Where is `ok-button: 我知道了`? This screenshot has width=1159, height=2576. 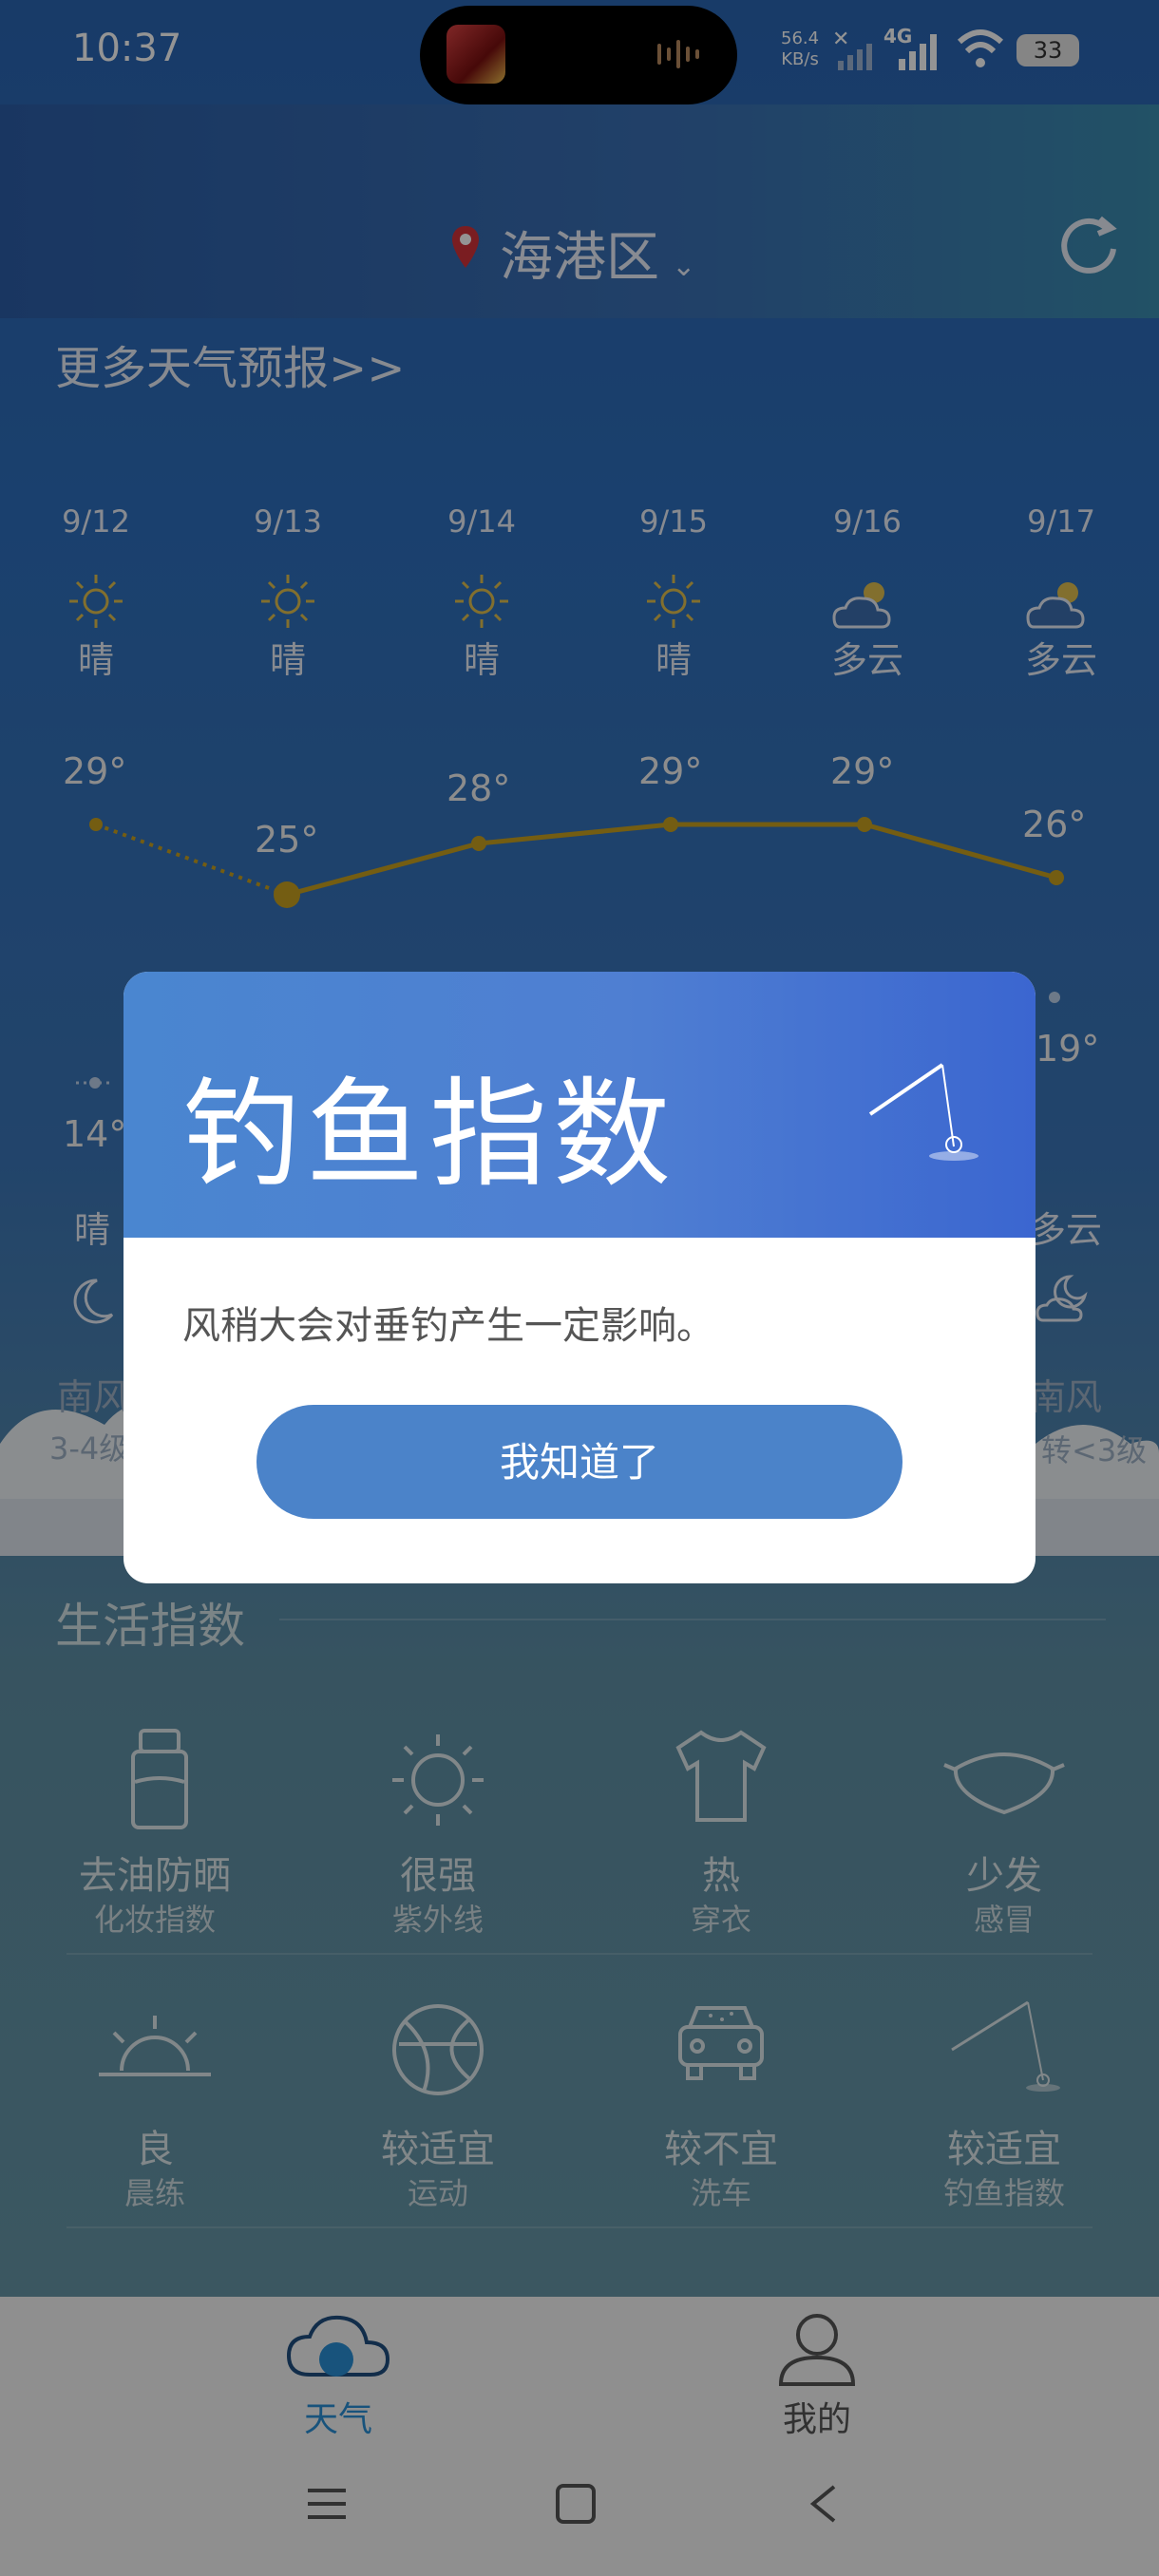 ok-button: 我知道了 is located at coordinates (579, 1462).